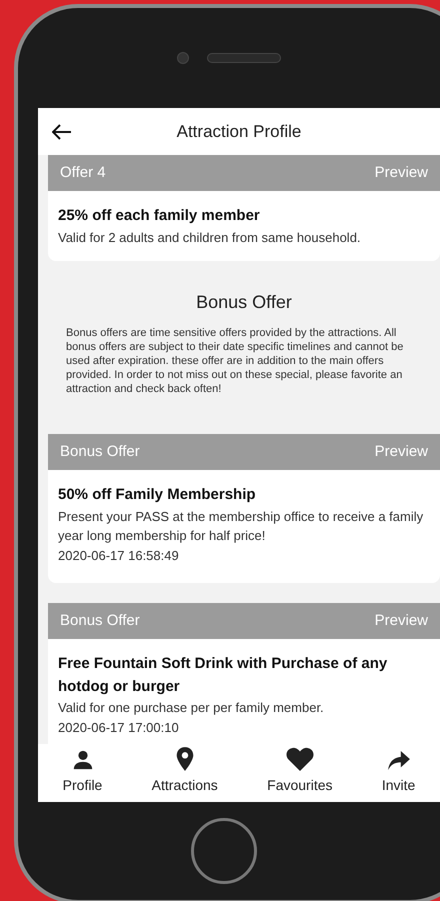  I want to click on heart-icon, so click(300, 759).